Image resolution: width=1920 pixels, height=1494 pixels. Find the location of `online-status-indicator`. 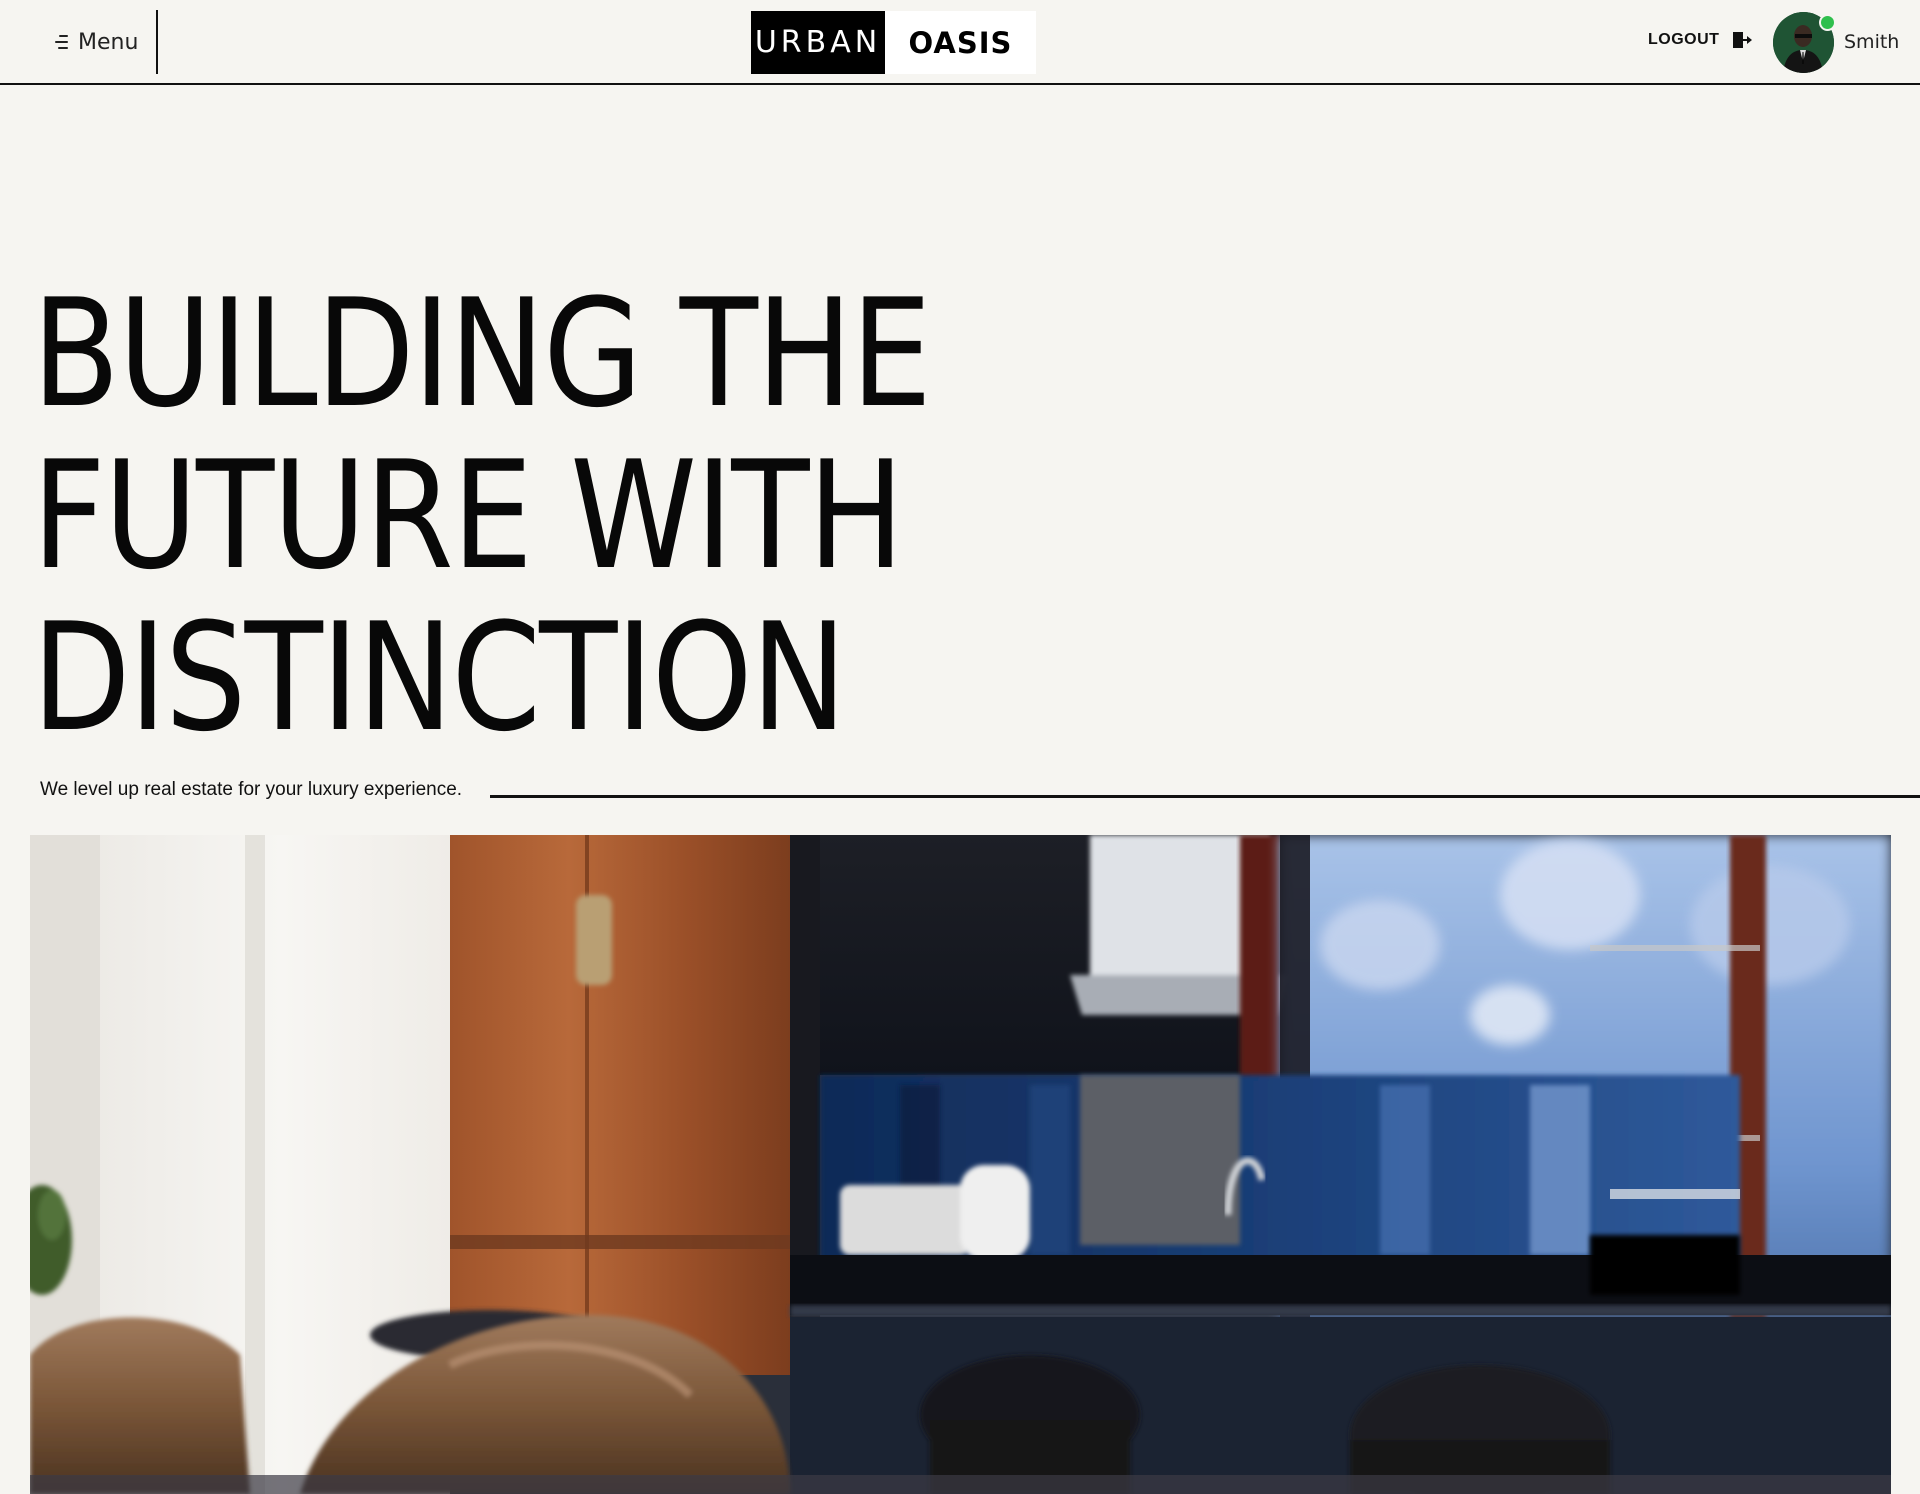

online-status-indicator is located at coordinates (1827, 22).